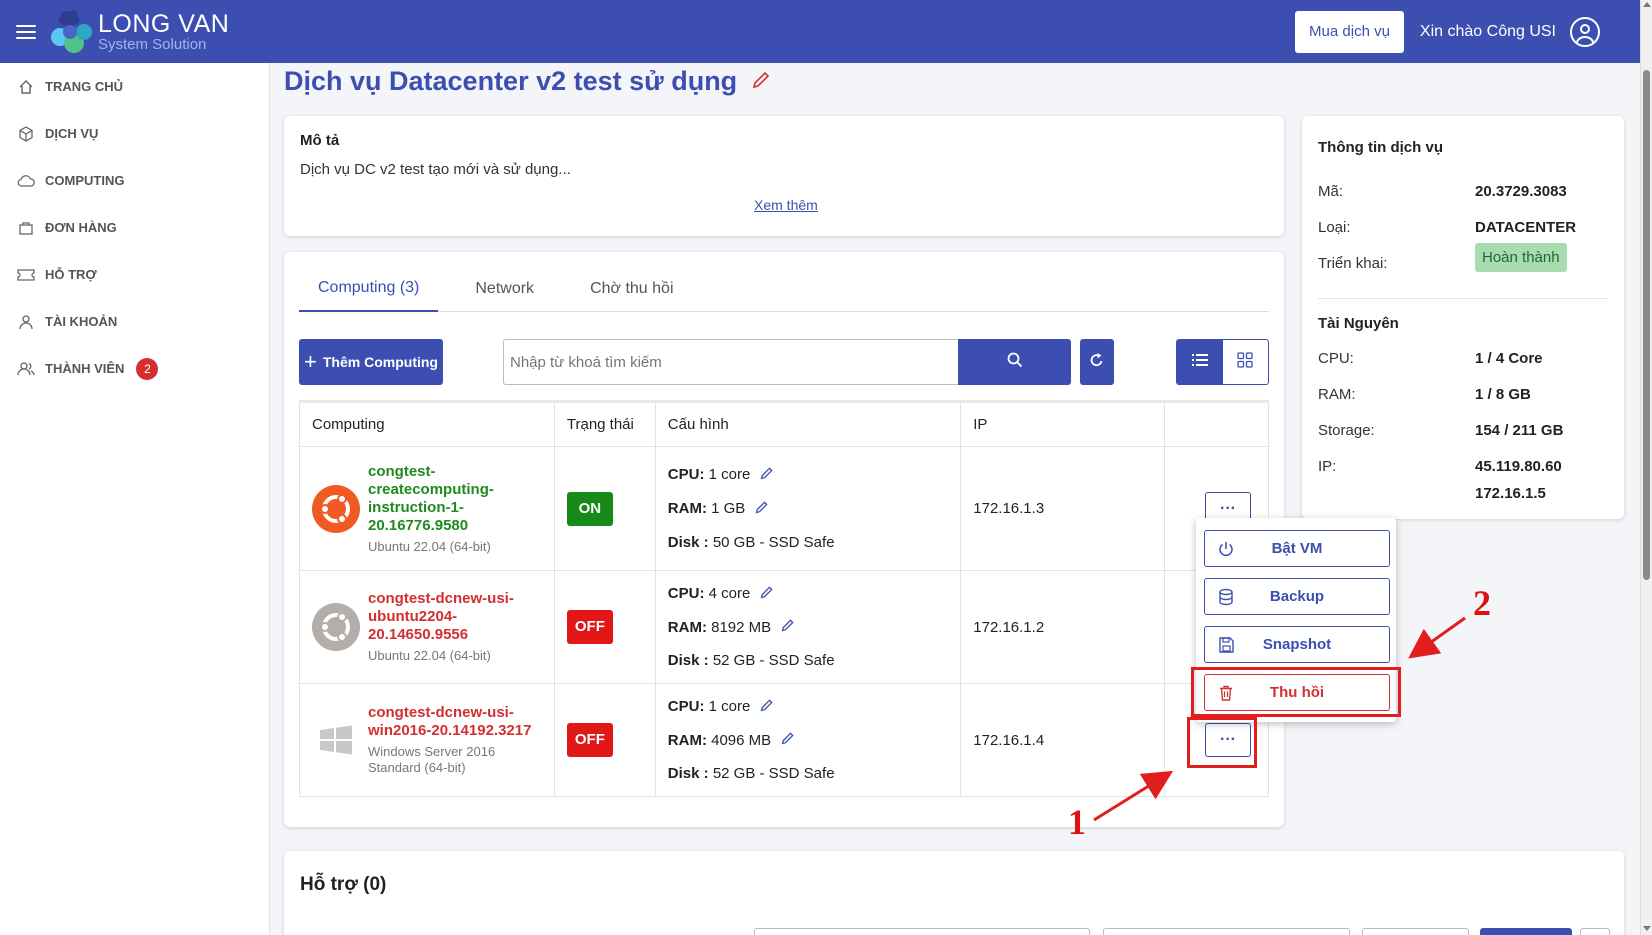 This screenshot has height=935, width=1652. Describe the element at coordinates (589, 740) in the screenshot. I see `status-badge: OFF` at that location.